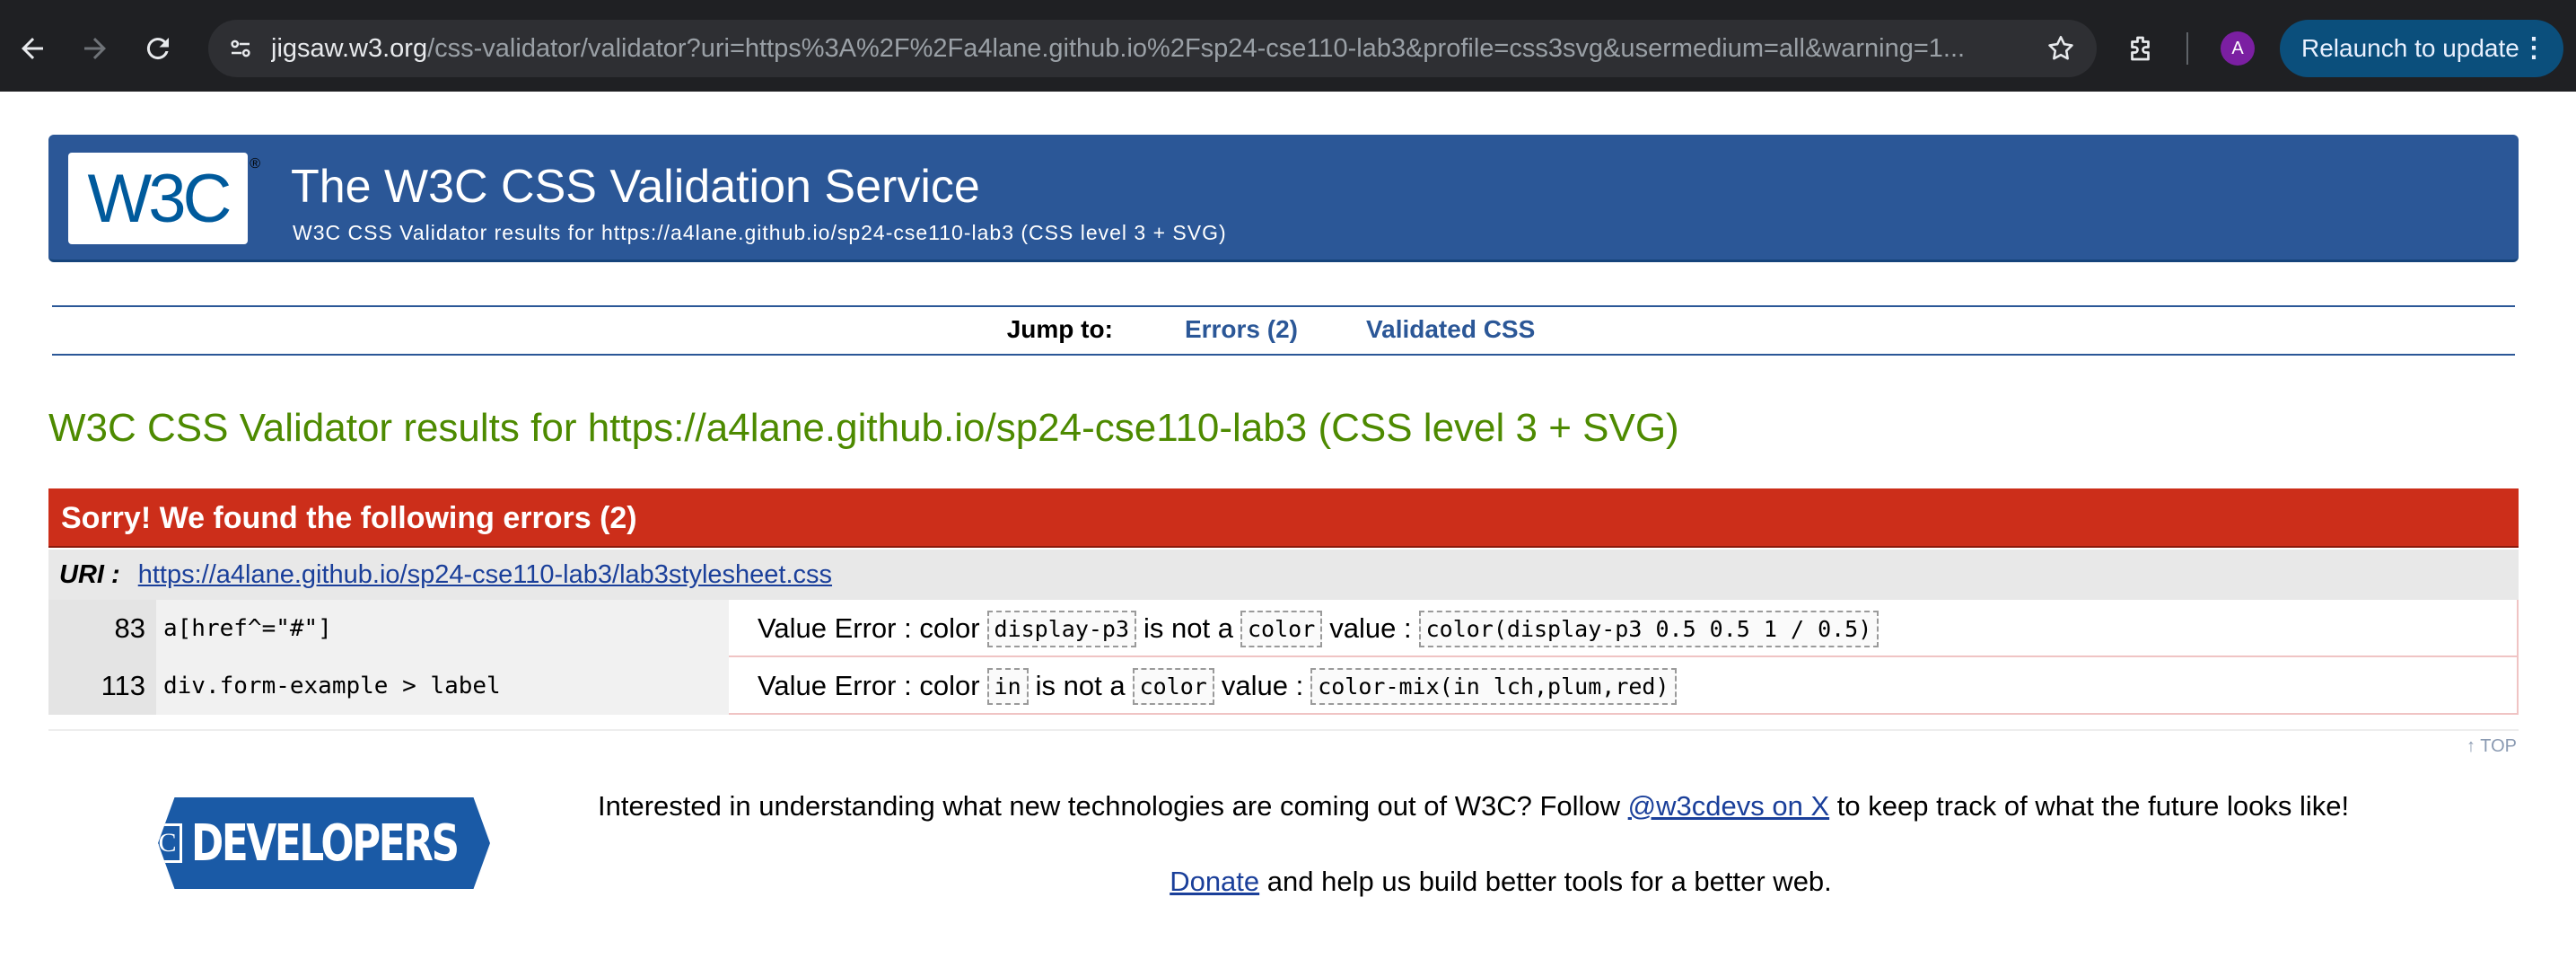 This screenshot has height=959, width=2576. What do you see at coordinates (1061, 628) in the screenshot?
I see `error-code-property: display-p3` at bounding box center [1061, 628].